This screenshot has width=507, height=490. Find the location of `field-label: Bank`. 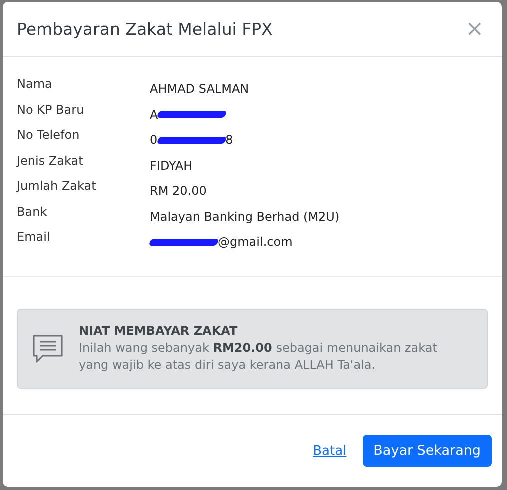

field-label: Bank is located at coordinates (32, 211).